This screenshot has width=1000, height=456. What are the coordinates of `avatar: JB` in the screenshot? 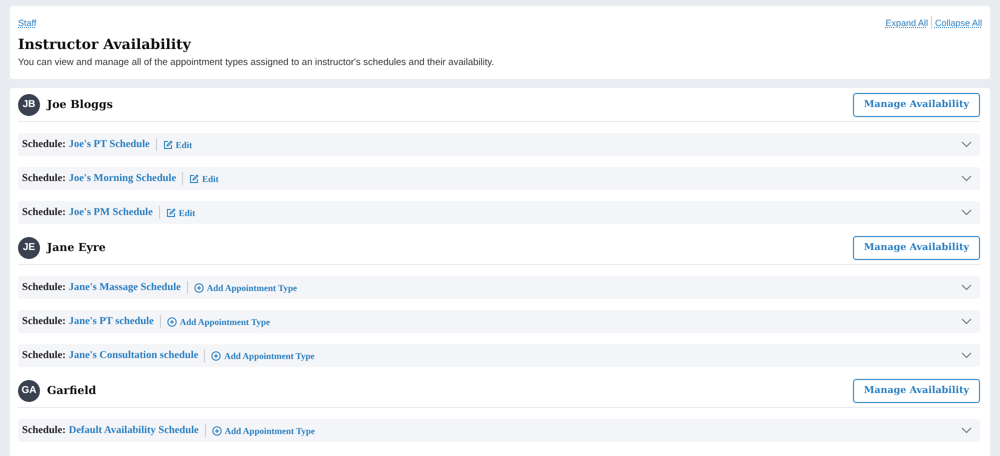 It's located at (29, 105).